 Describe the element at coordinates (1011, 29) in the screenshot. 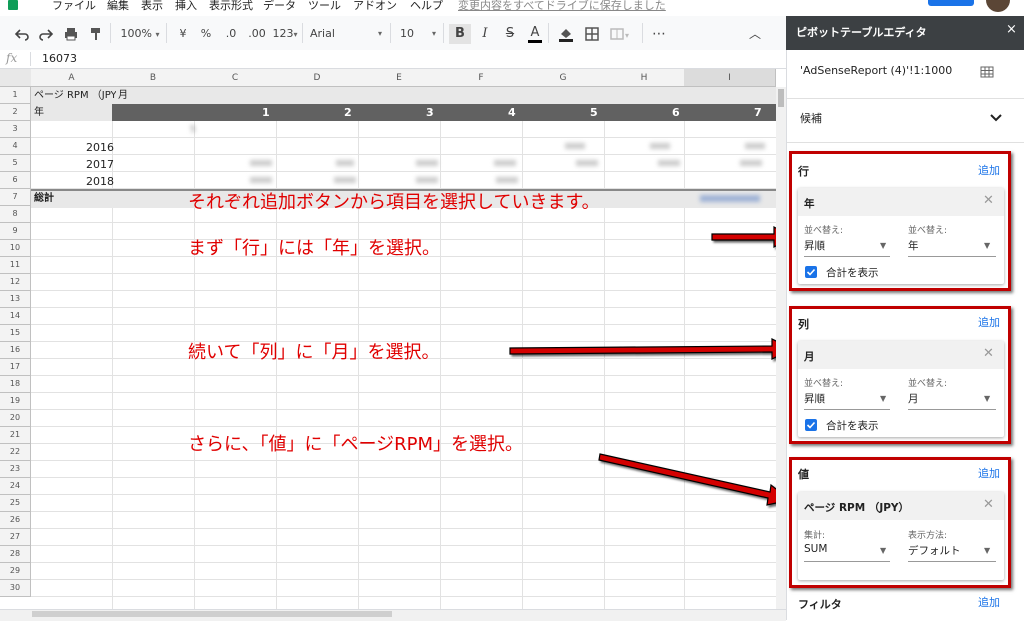

I see `close-icon: ×` at that location.